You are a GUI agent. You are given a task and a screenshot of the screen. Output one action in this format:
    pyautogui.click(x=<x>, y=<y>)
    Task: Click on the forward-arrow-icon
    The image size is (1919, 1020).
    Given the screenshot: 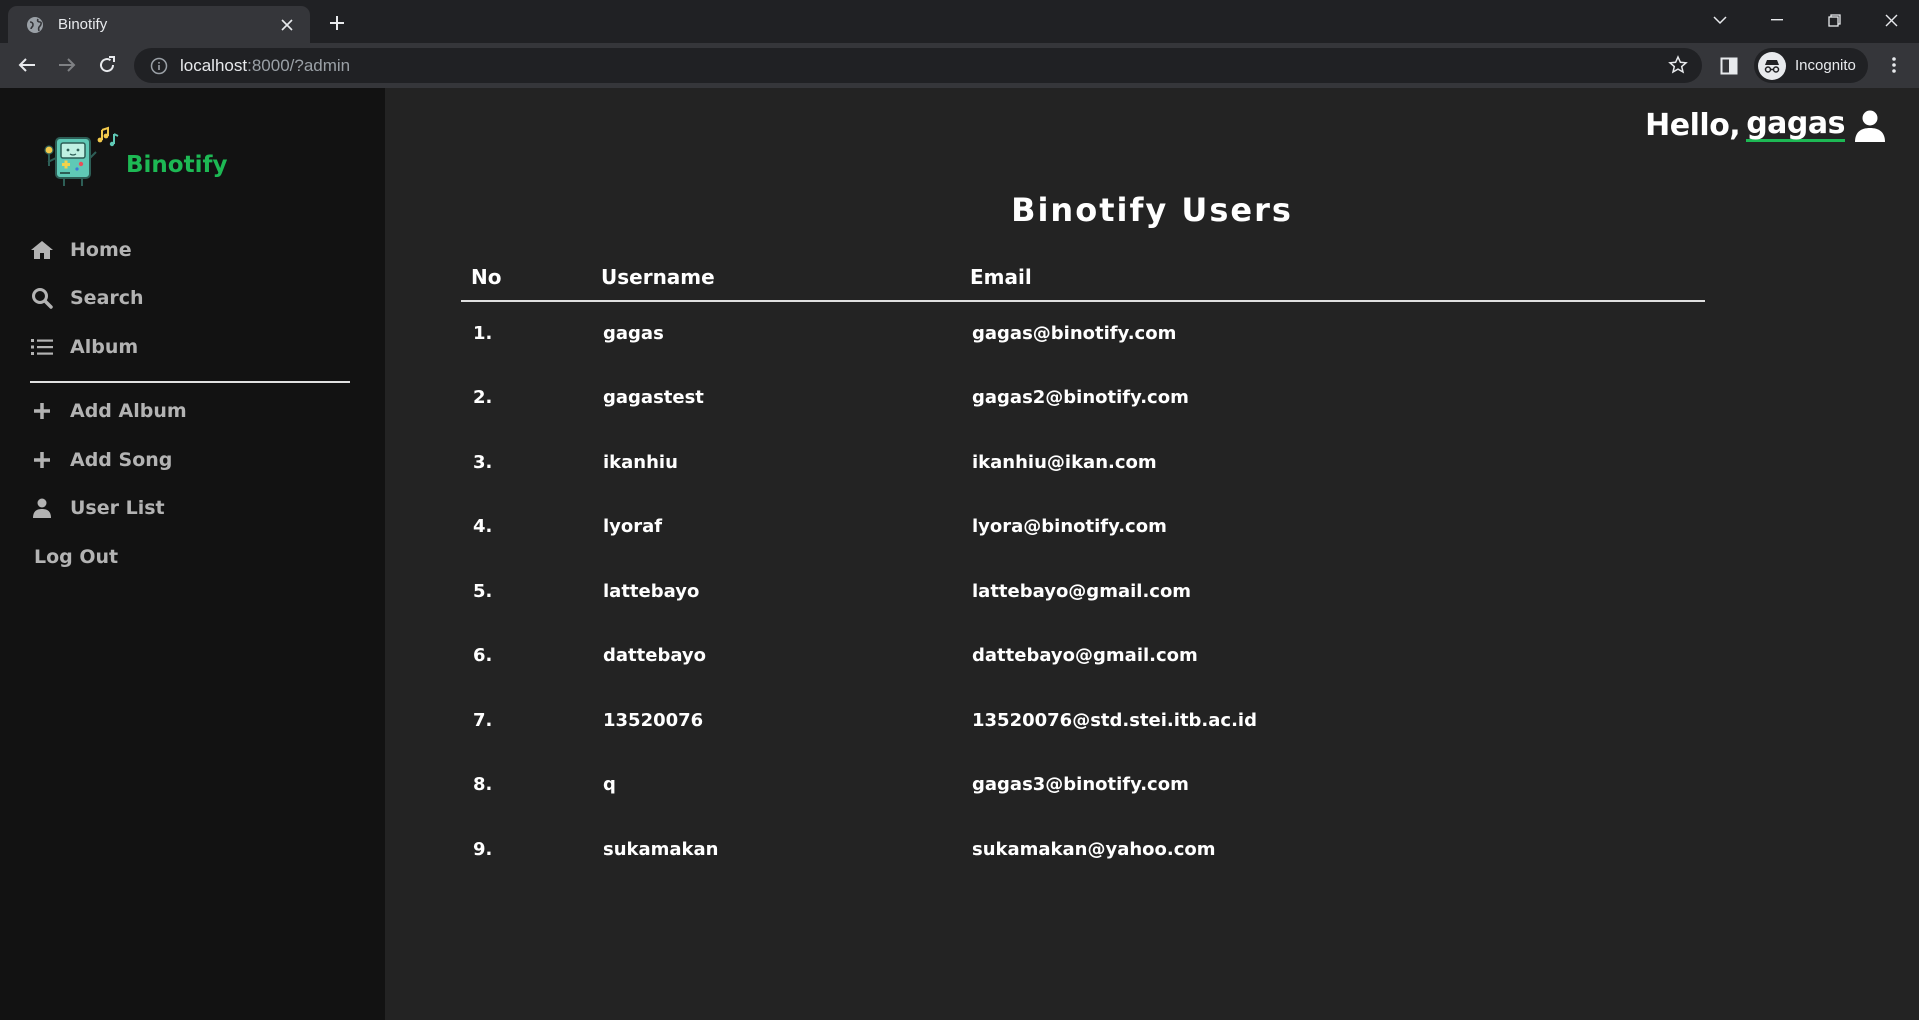 What is the action you would take?
    pyautogui.click(x=67, y=65)
    